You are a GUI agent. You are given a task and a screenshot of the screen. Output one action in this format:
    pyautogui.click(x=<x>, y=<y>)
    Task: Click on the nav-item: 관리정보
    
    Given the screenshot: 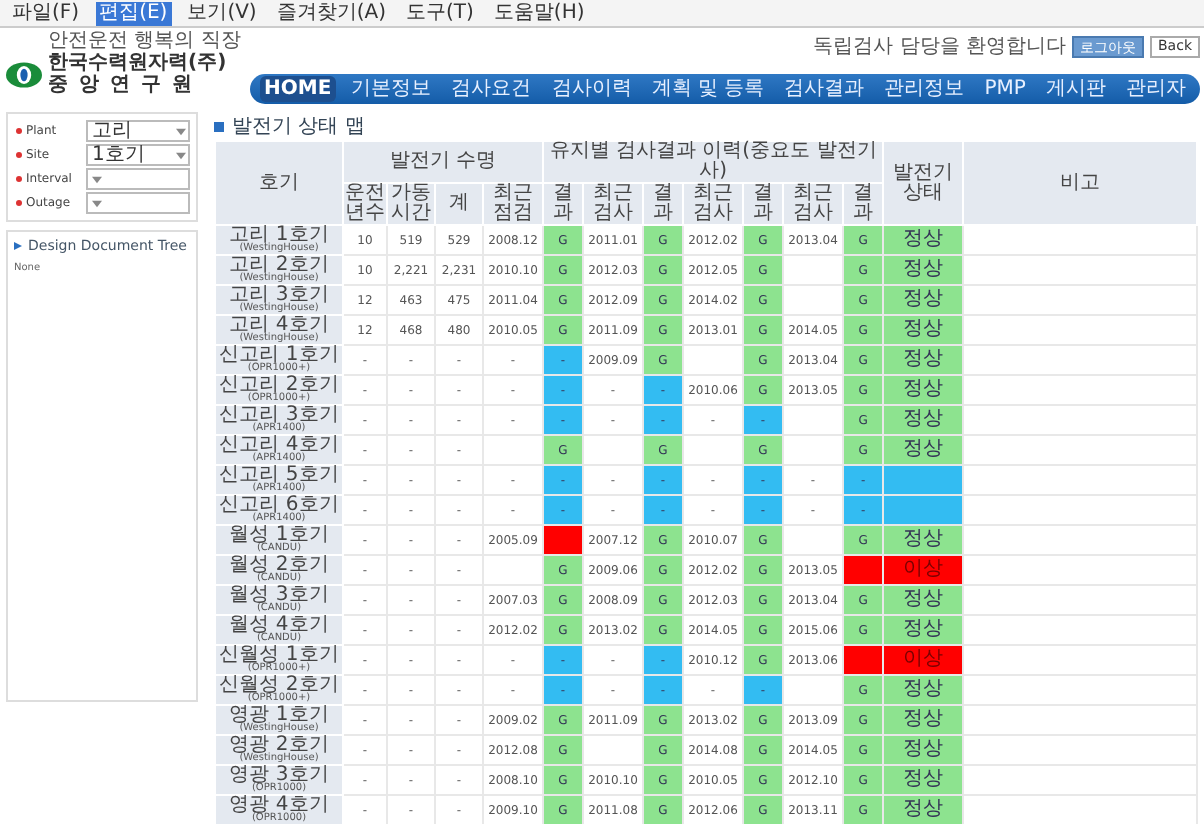 What is the action you would take?
    pyautogui.click(x=924, y=89)
    